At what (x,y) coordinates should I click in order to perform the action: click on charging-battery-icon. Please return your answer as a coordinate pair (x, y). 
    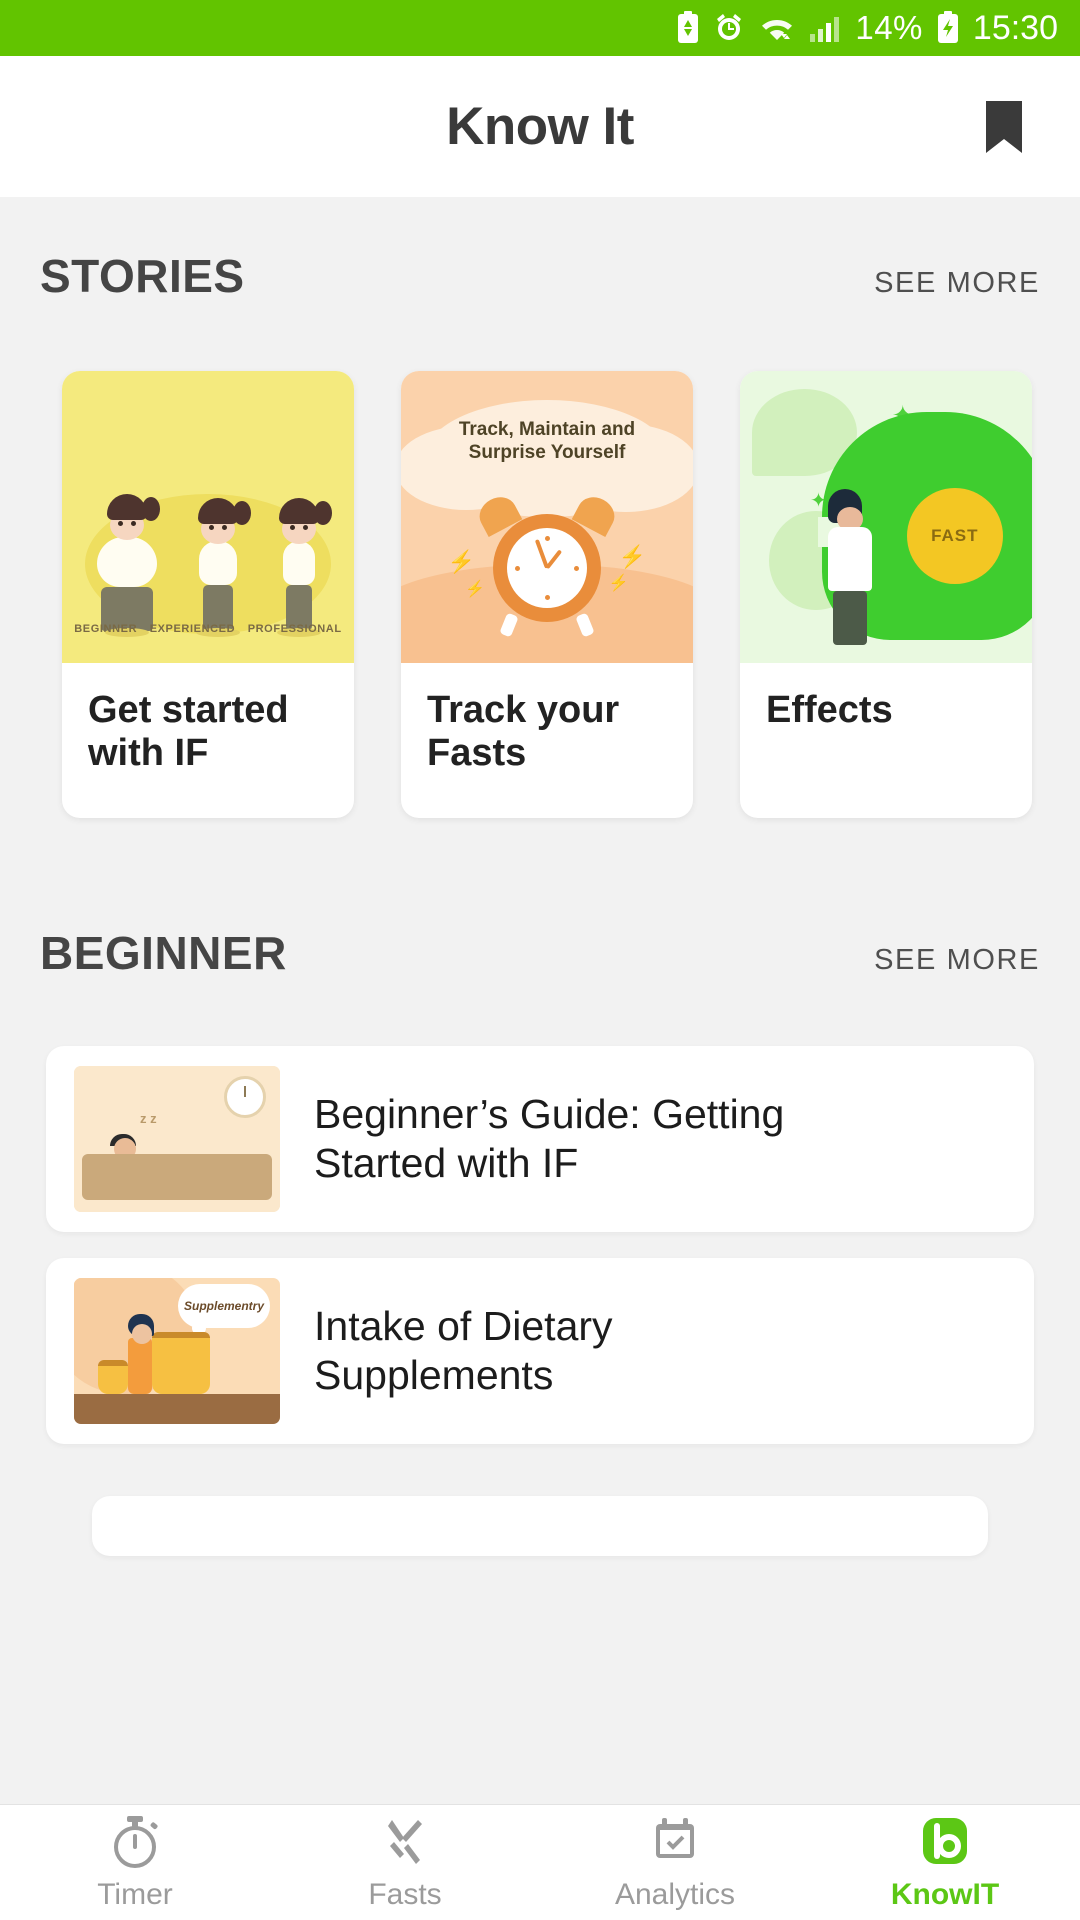
    Looking at the image, I should click on (948, 28).